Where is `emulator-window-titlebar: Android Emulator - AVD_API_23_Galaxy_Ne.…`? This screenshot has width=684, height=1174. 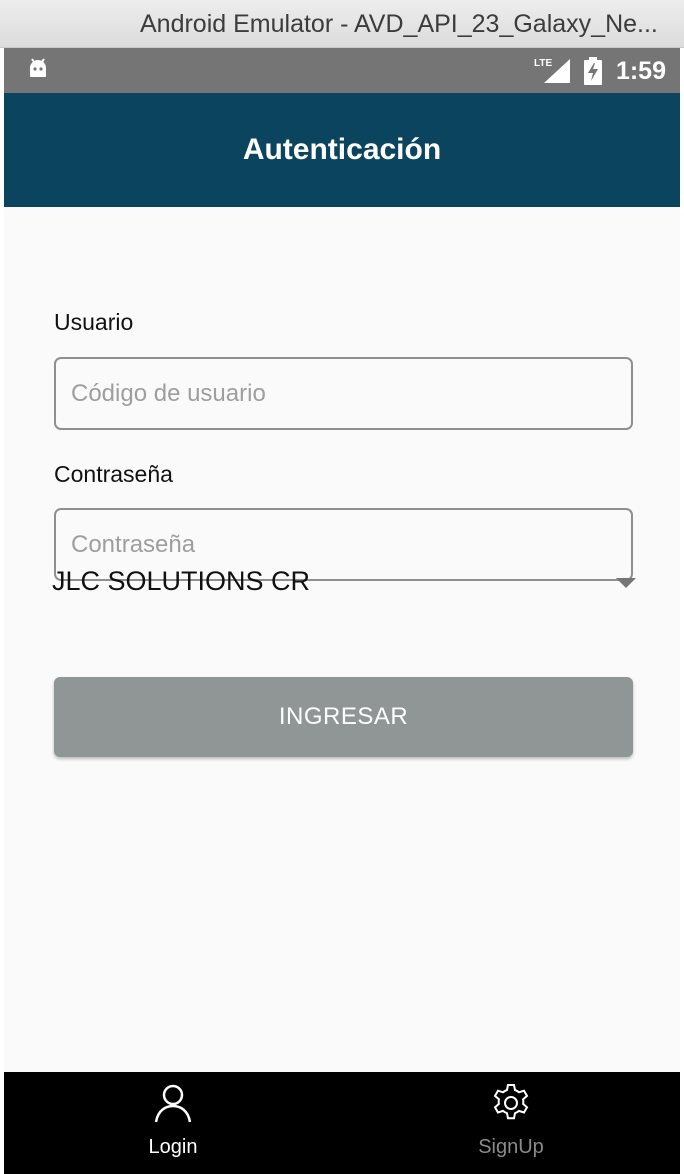 emulator-window-titlebar: Android Emulator - AVD_API_23_Galaxy_Ne.… is located at coordinates (342, 24).